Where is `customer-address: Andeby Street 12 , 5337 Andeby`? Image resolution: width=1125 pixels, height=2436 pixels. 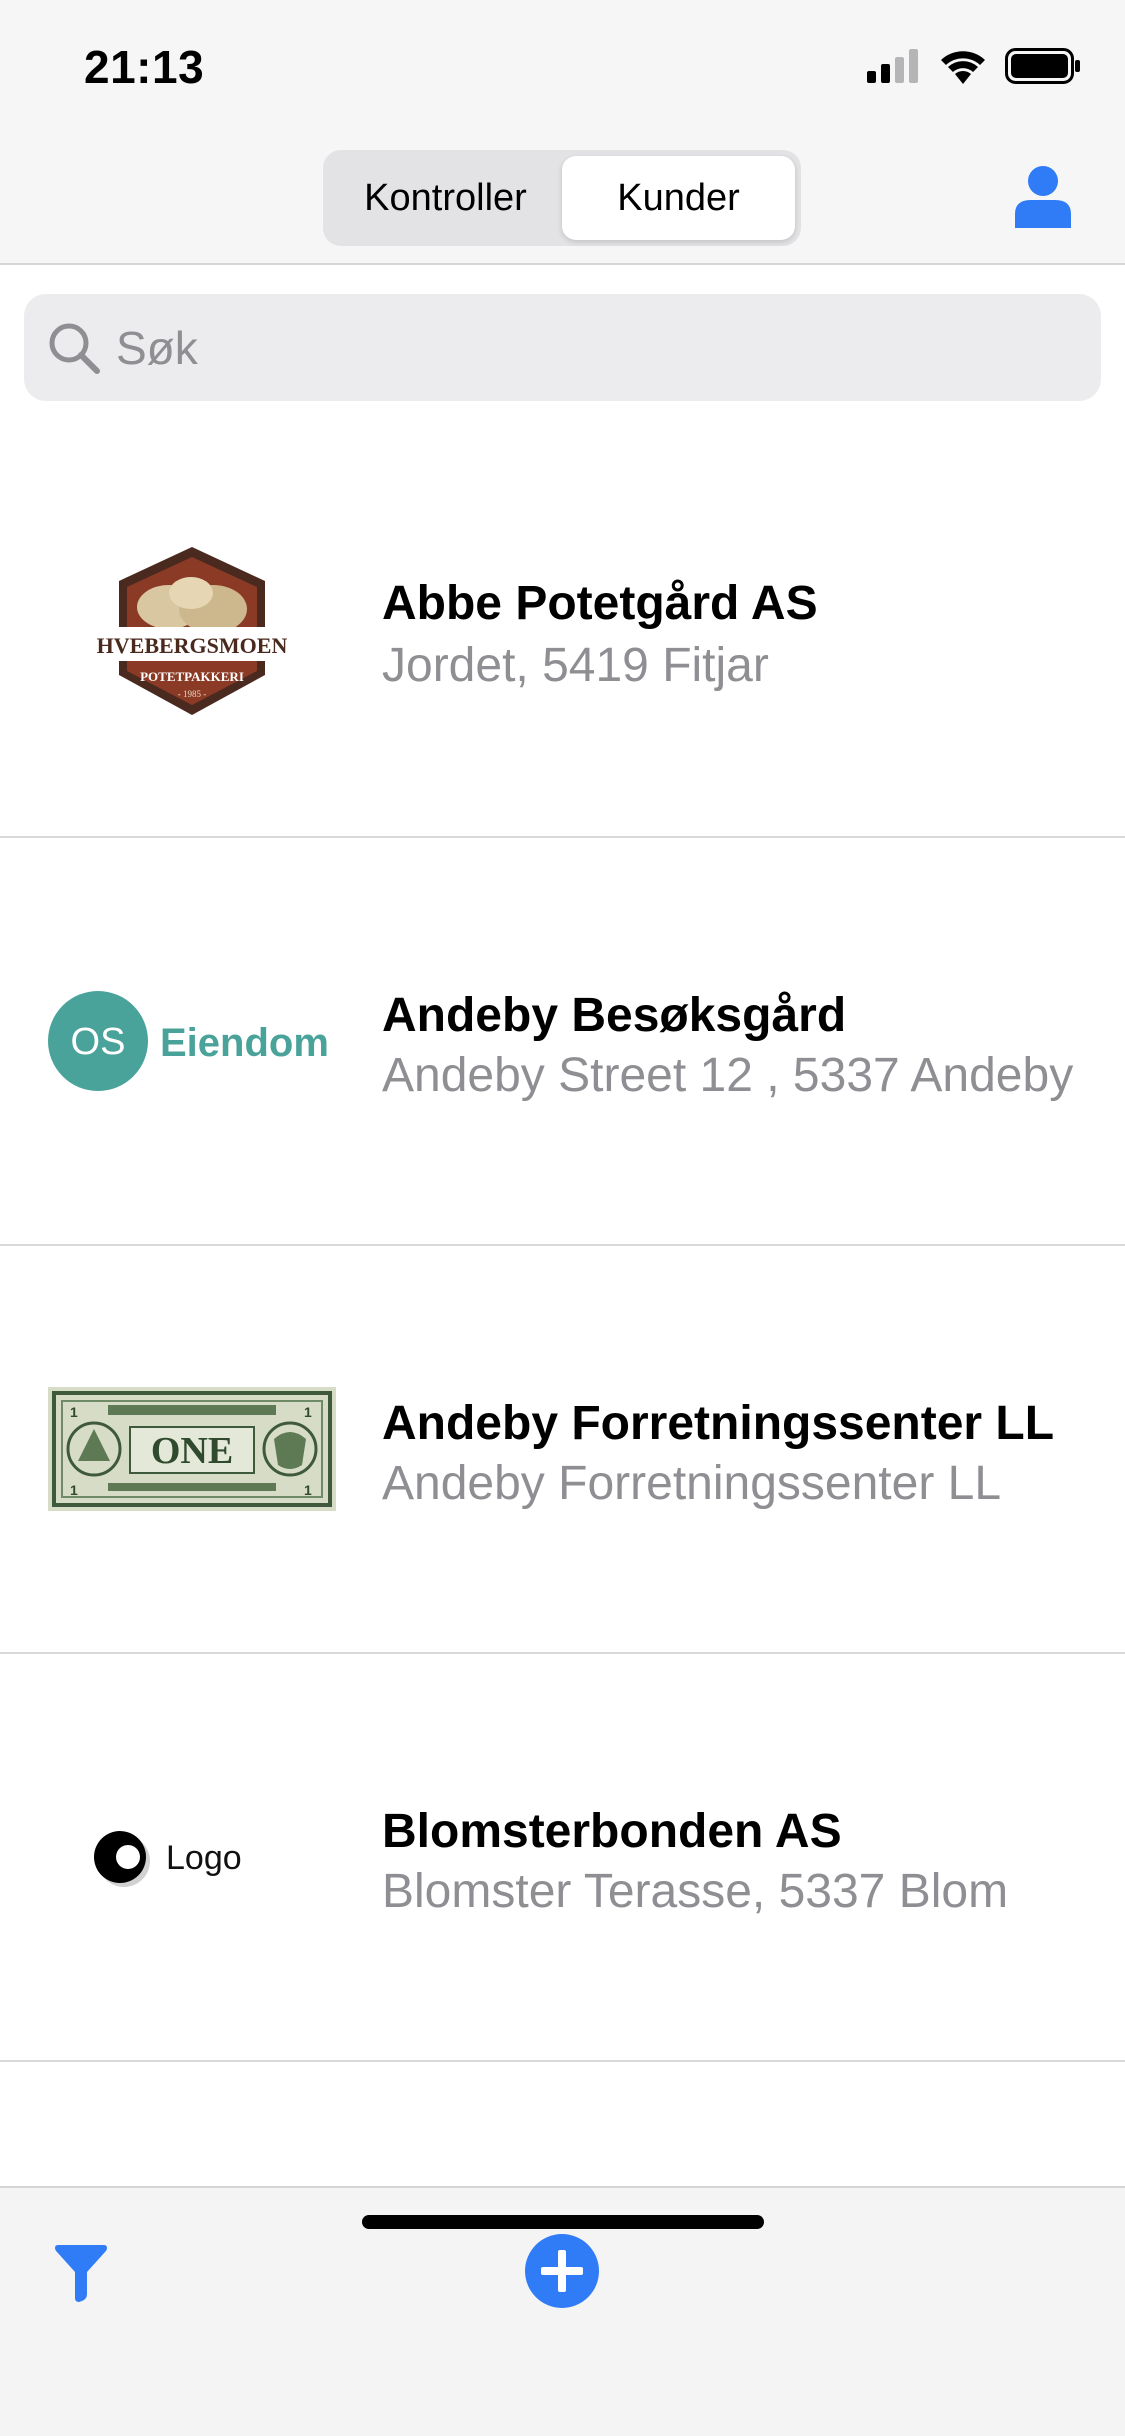
customer-address: Andeby Street 12 , 5337 Andeby is located at coordinates (728, 1075).